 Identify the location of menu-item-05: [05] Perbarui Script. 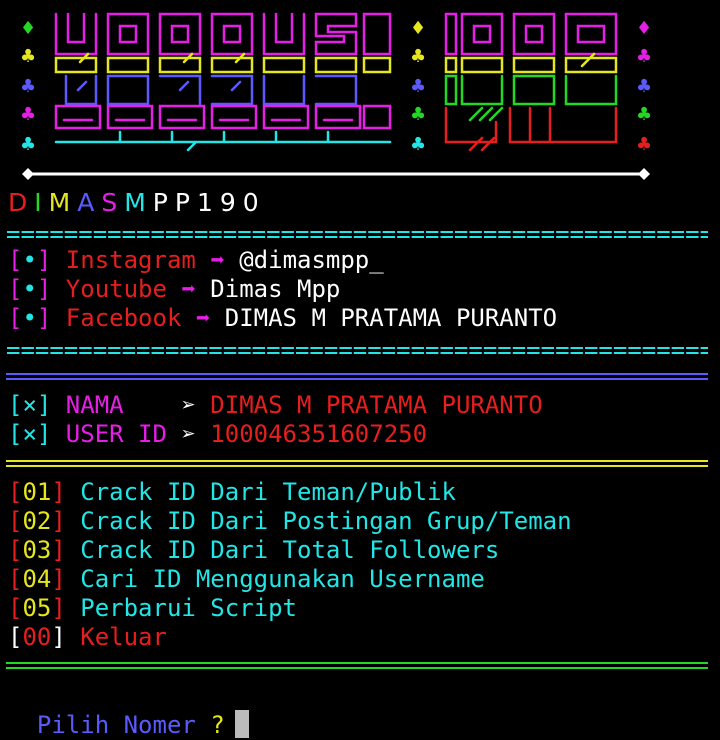
(152, 608).